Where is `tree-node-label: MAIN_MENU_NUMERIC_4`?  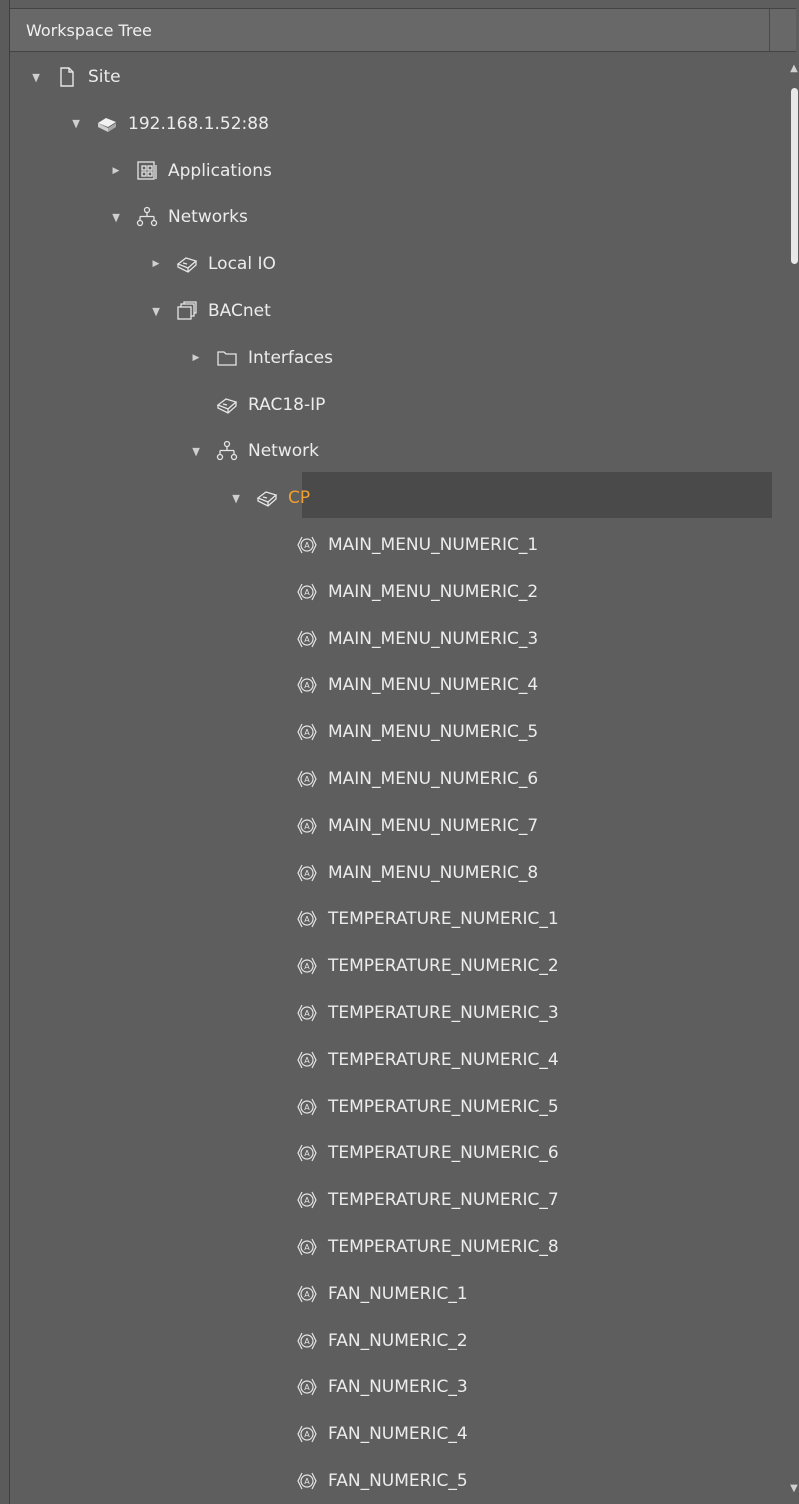 tree-node-label: MAIN_MENU_NUMERIC_4 is located at coordinates (433, 685).